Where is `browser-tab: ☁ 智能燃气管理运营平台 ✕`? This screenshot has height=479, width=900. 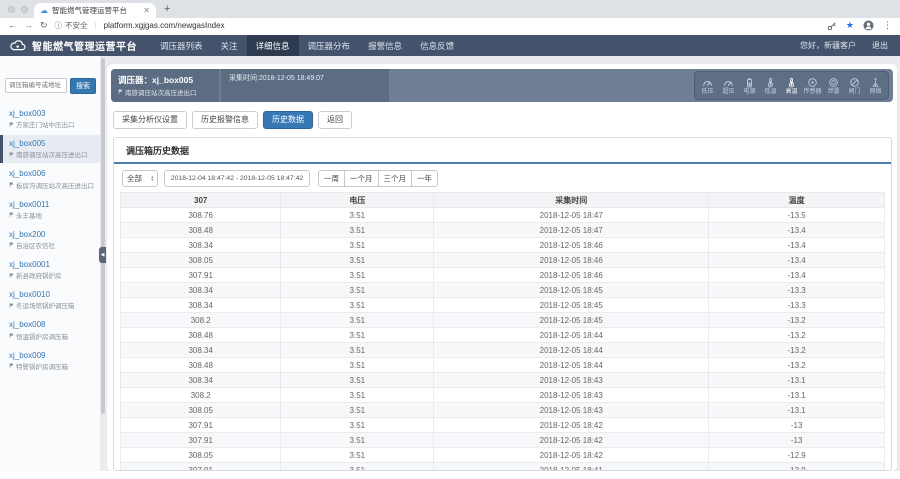 browser-tab: ☁ 智能燃气管理运营平台 ✕ is located at coordinates (95, 10).